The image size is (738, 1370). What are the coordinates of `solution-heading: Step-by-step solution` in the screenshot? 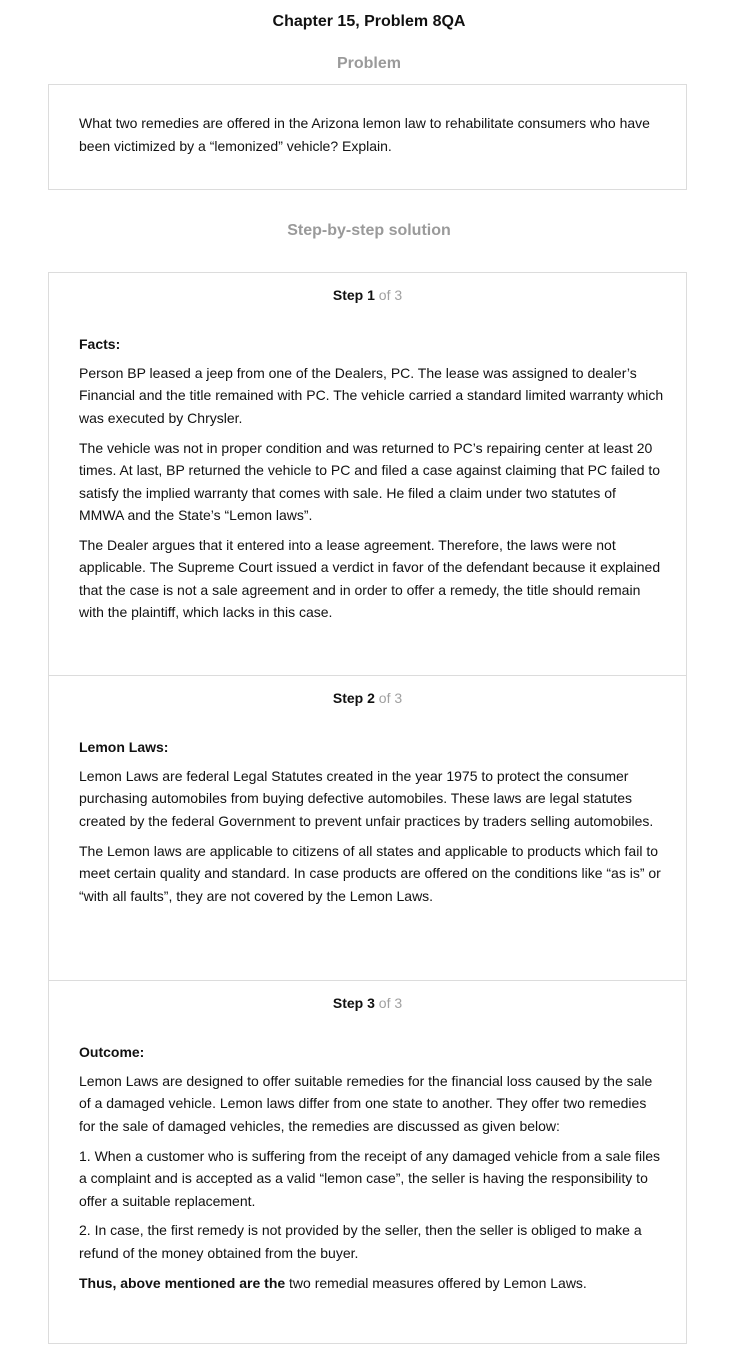 It's located at (369, 230).